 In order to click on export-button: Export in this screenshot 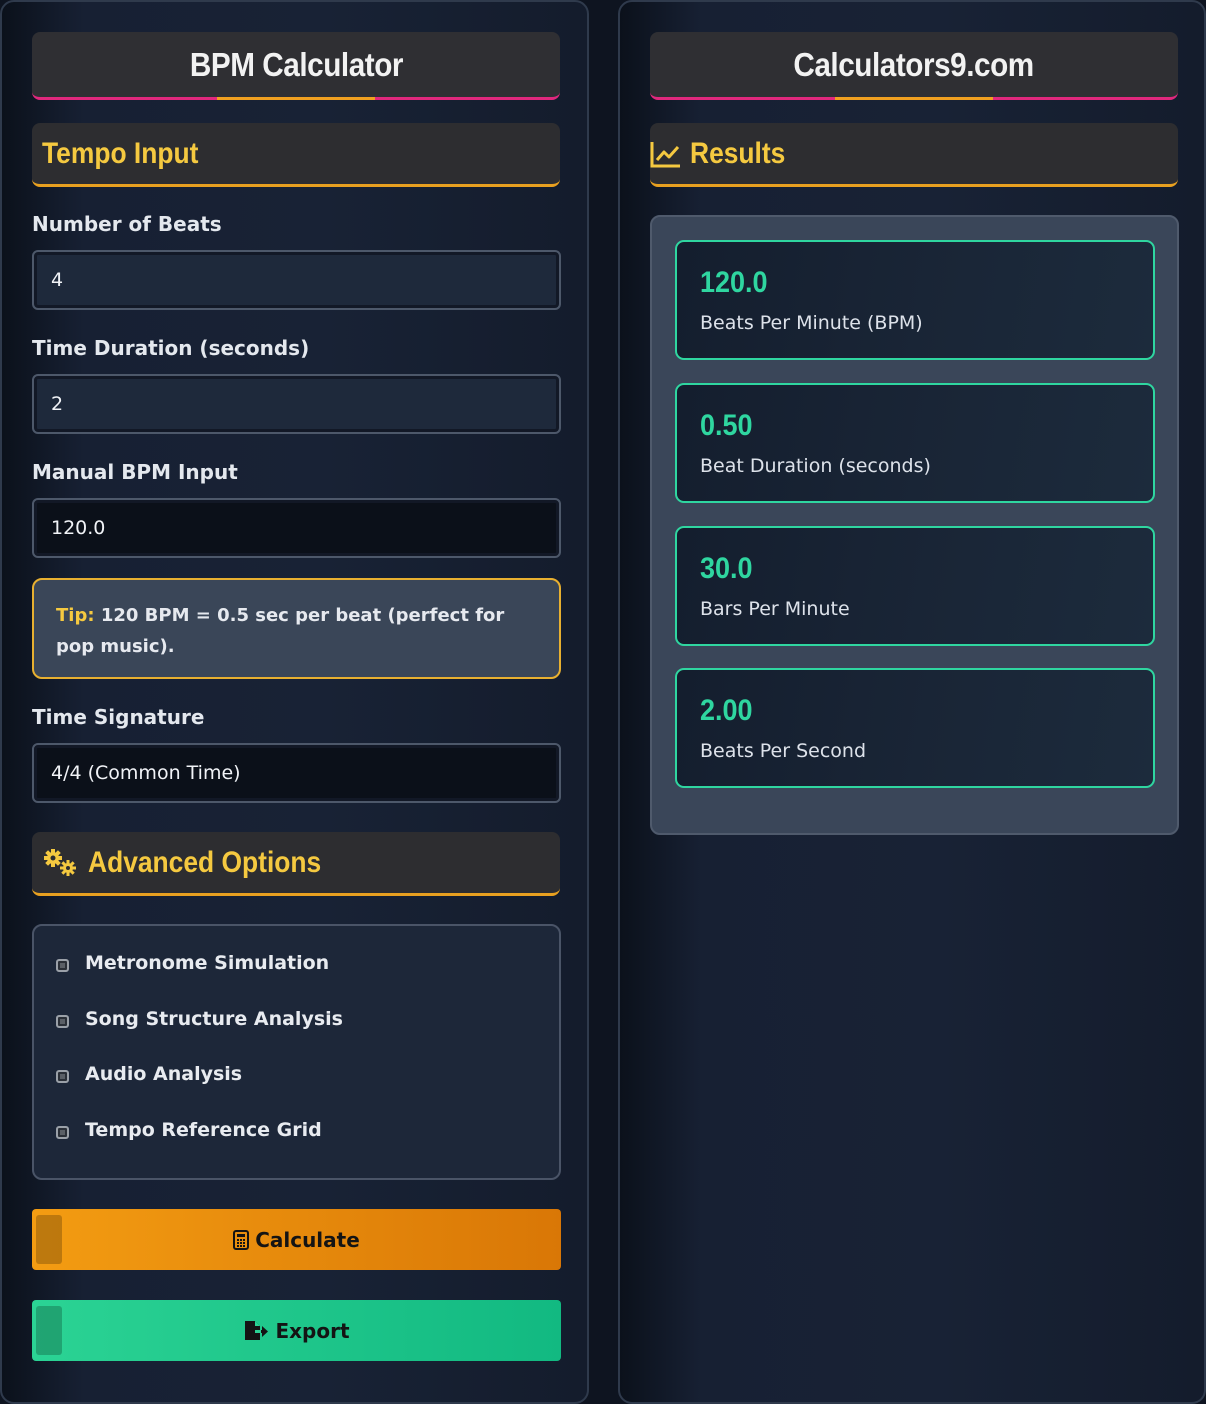, I will do `click(296, 1330)`.